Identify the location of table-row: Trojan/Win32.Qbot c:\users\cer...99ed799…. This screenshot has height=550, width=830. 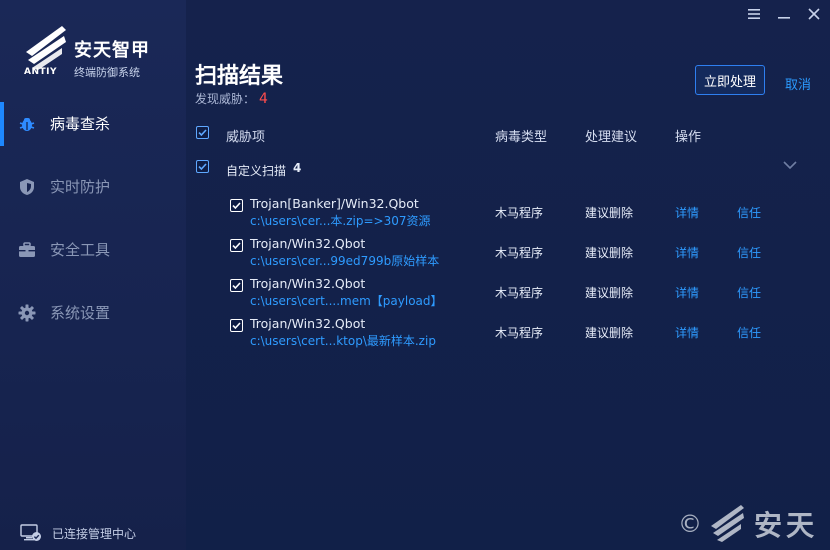
(530, 254).